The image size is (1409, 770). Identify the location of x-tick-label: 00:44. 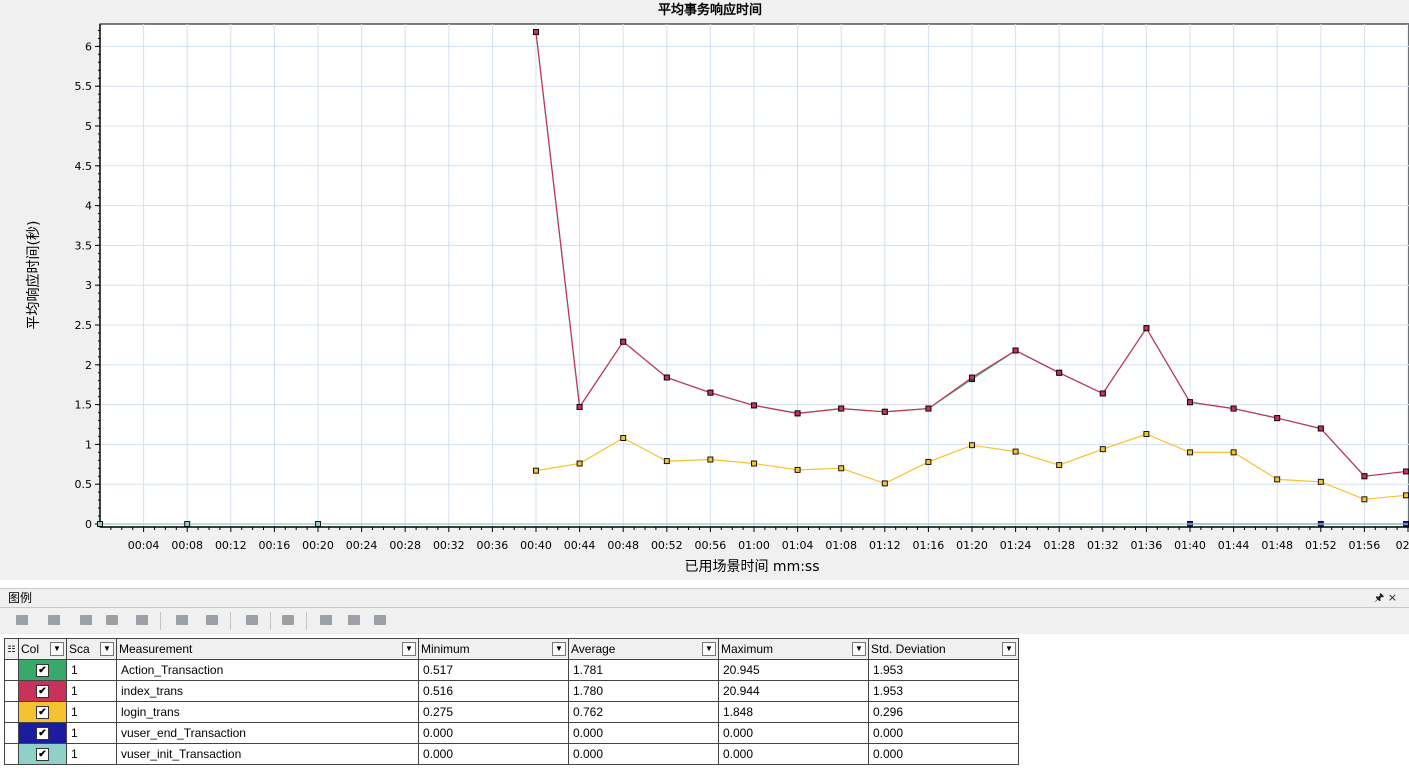
(580, 545).